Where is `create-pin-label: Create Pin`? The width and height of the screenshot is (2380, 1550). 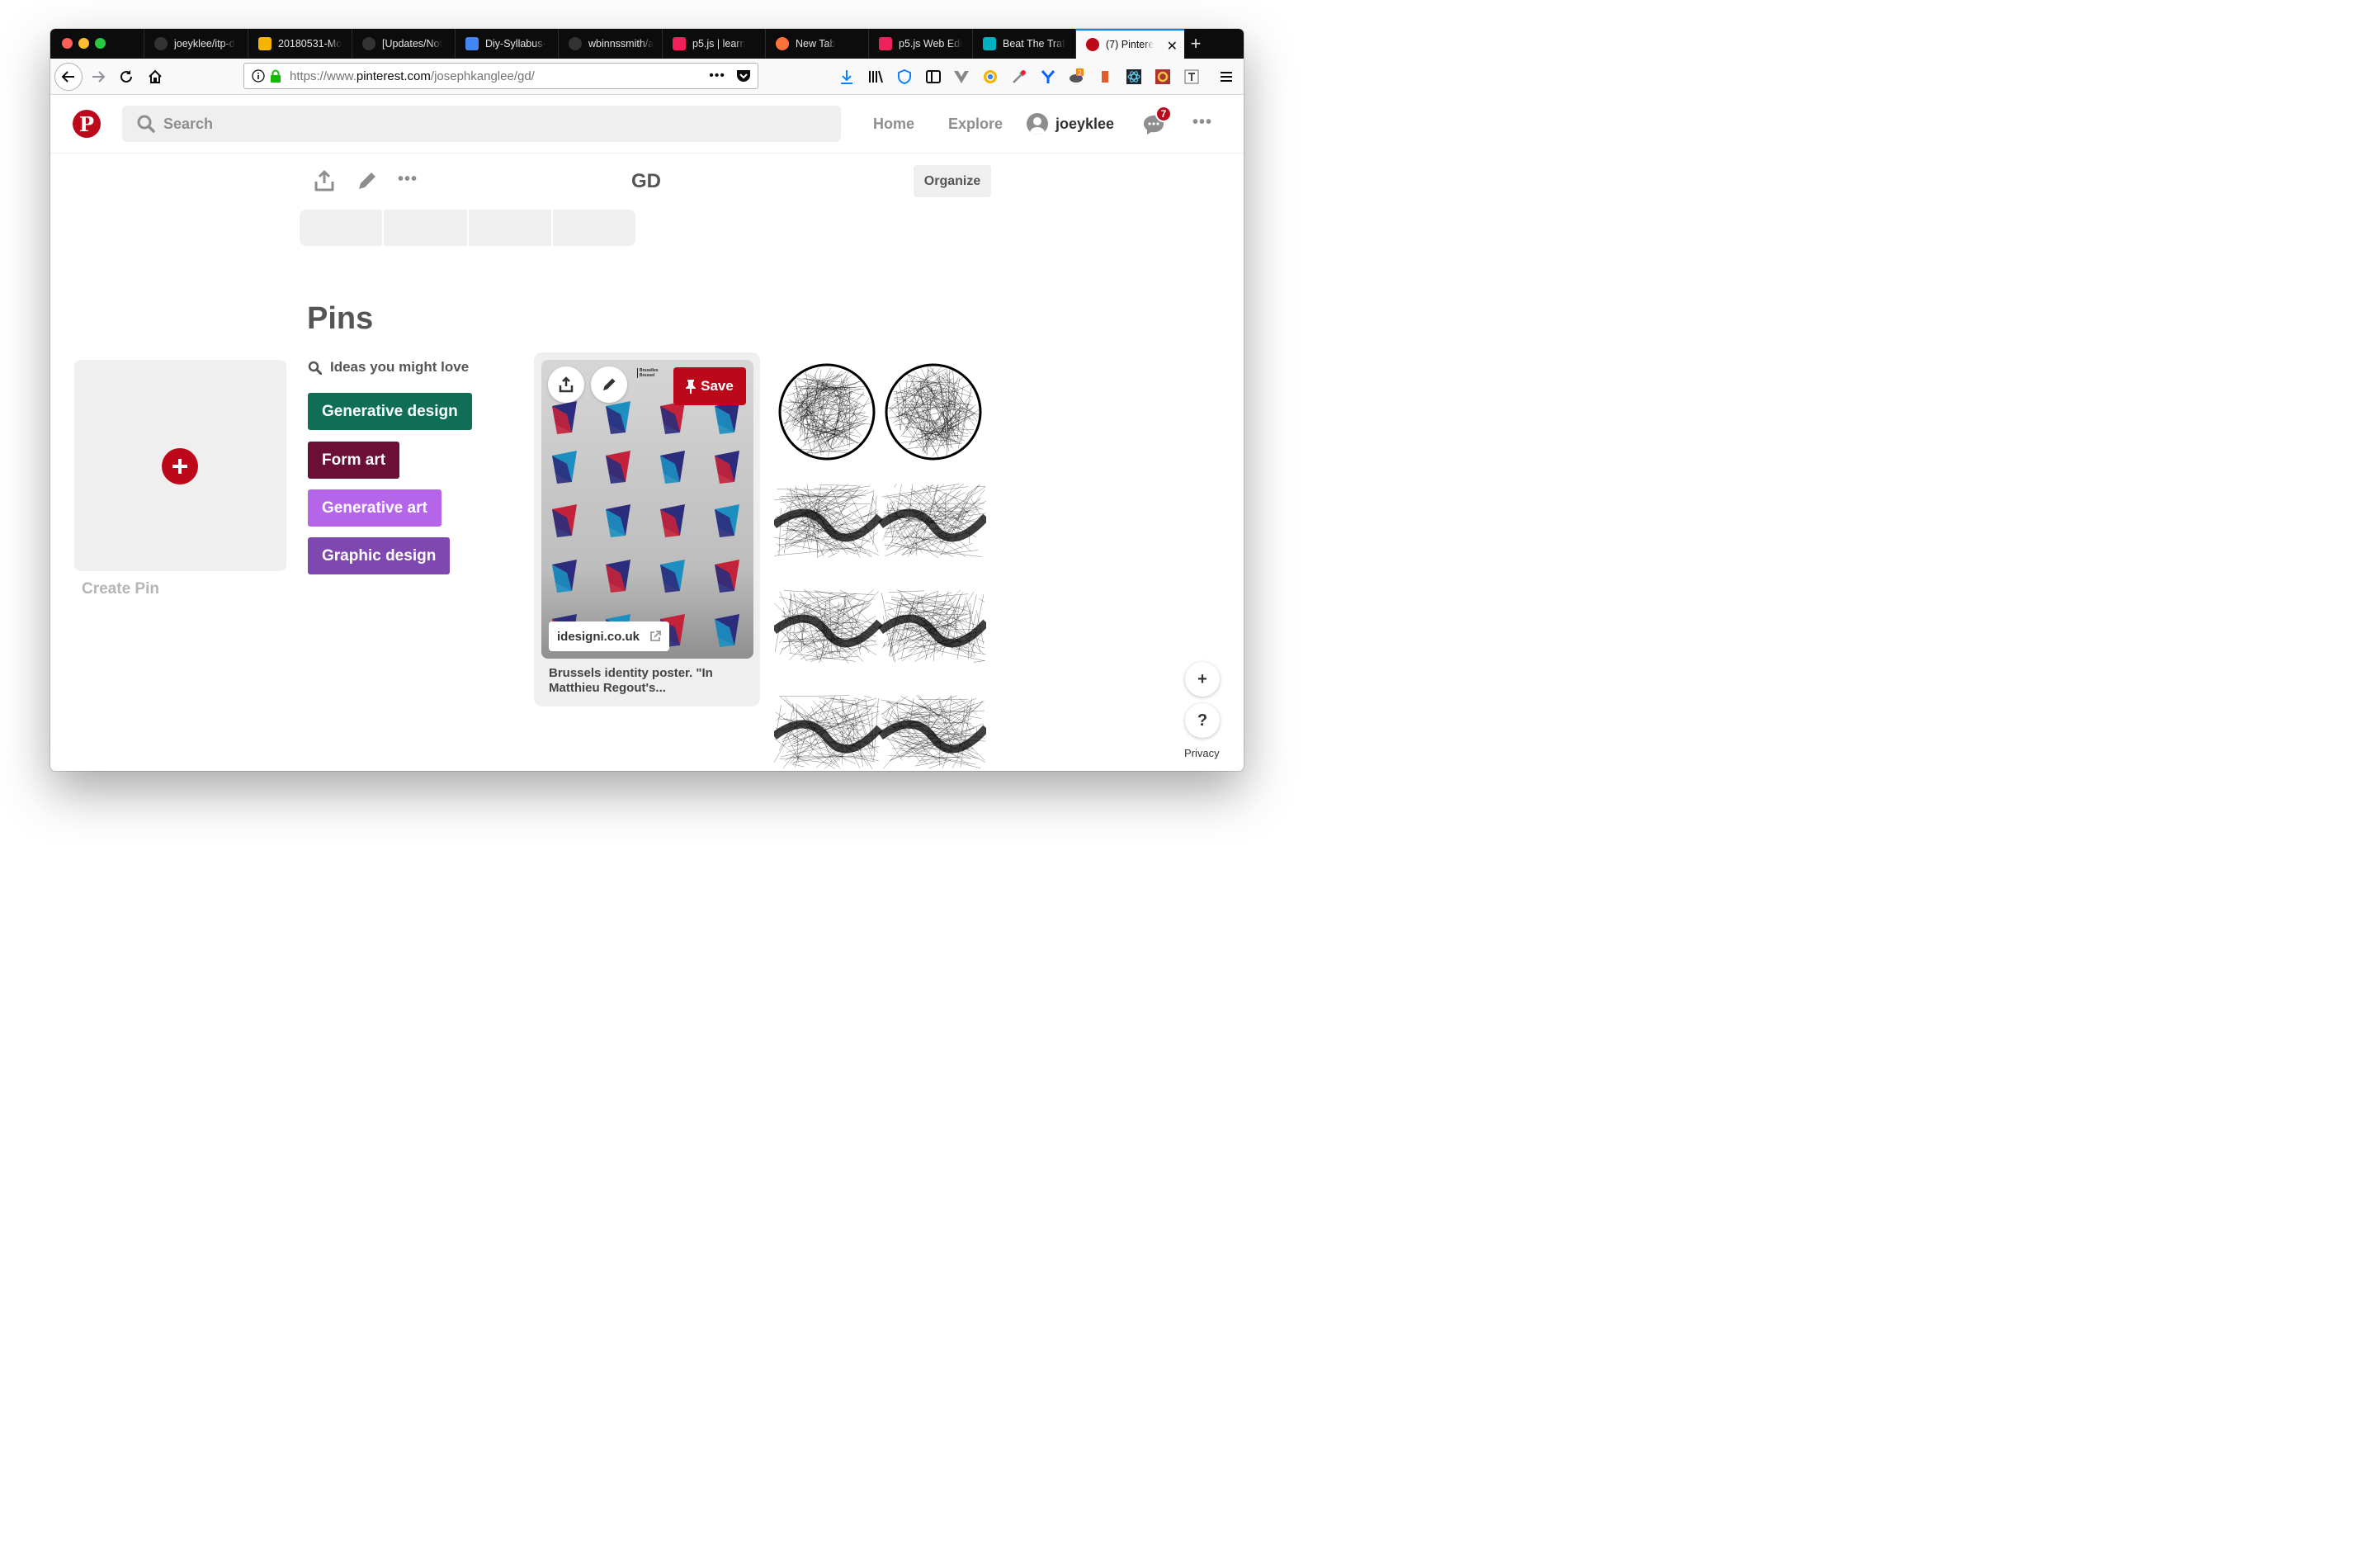
create-pin-label: Create Pin is located at coordinates (120, 589).